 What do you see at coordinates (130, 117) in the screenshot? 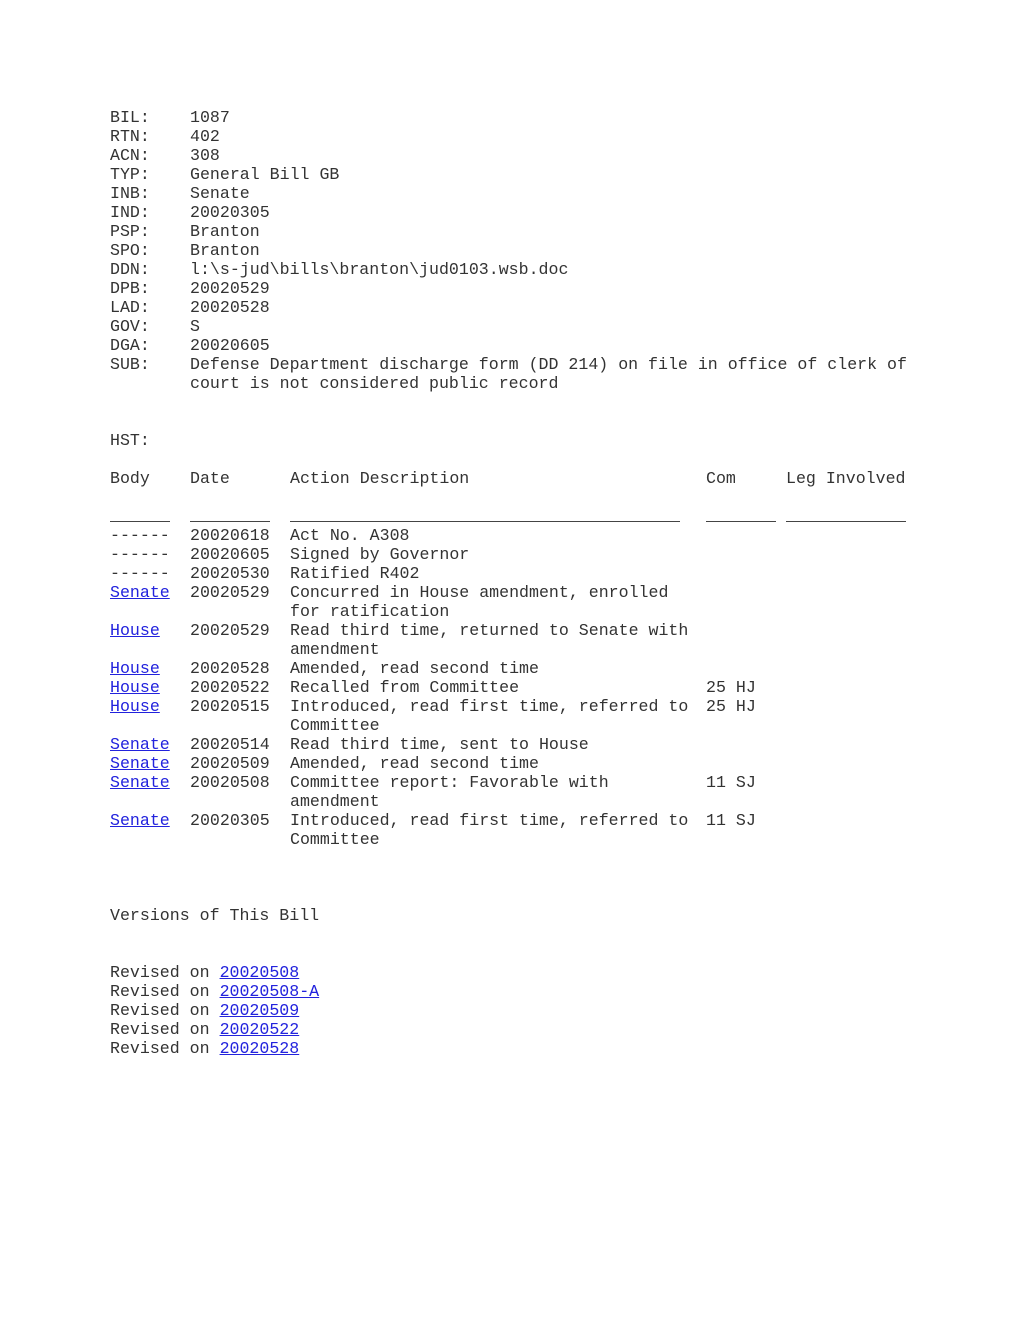
I see `field-key: BIL:` at bounding box center [130, 117].